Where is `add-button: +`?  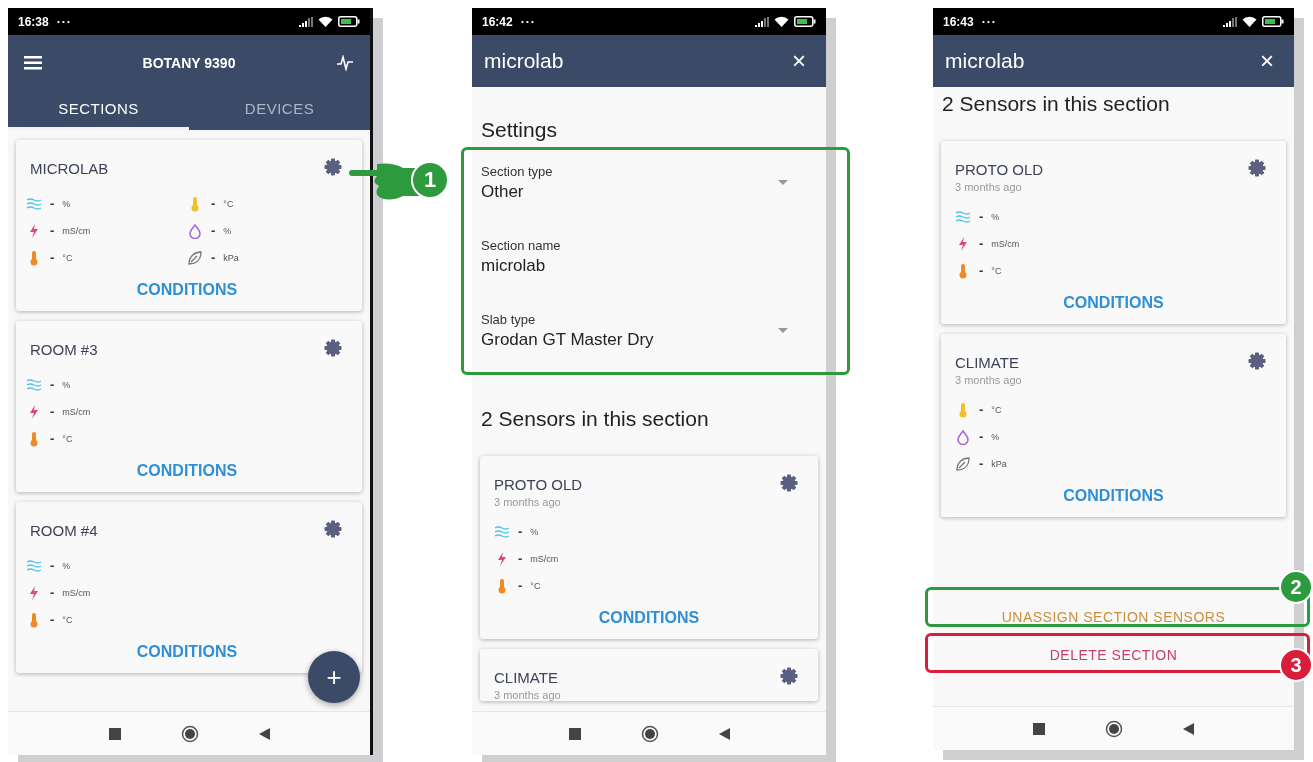
add-button: + is located at coordinates (334, 677).